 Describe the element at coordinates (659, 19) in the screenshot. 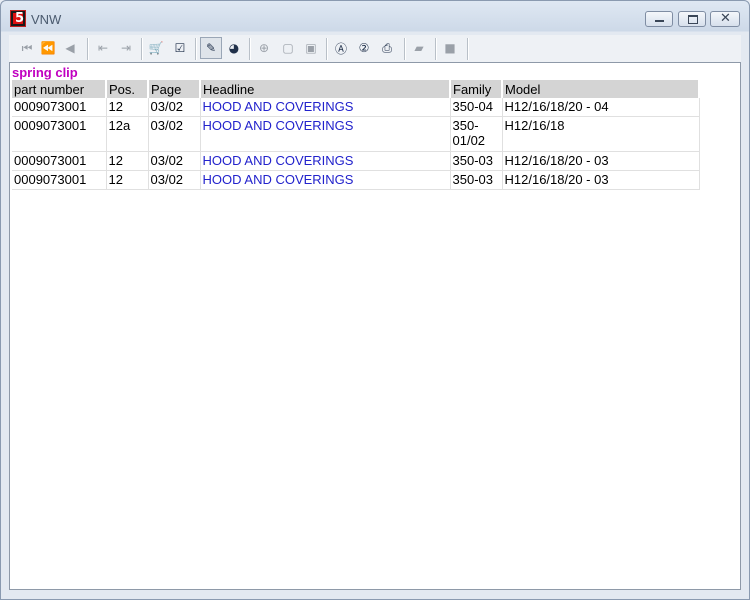

I see `minimize-button` at that location.